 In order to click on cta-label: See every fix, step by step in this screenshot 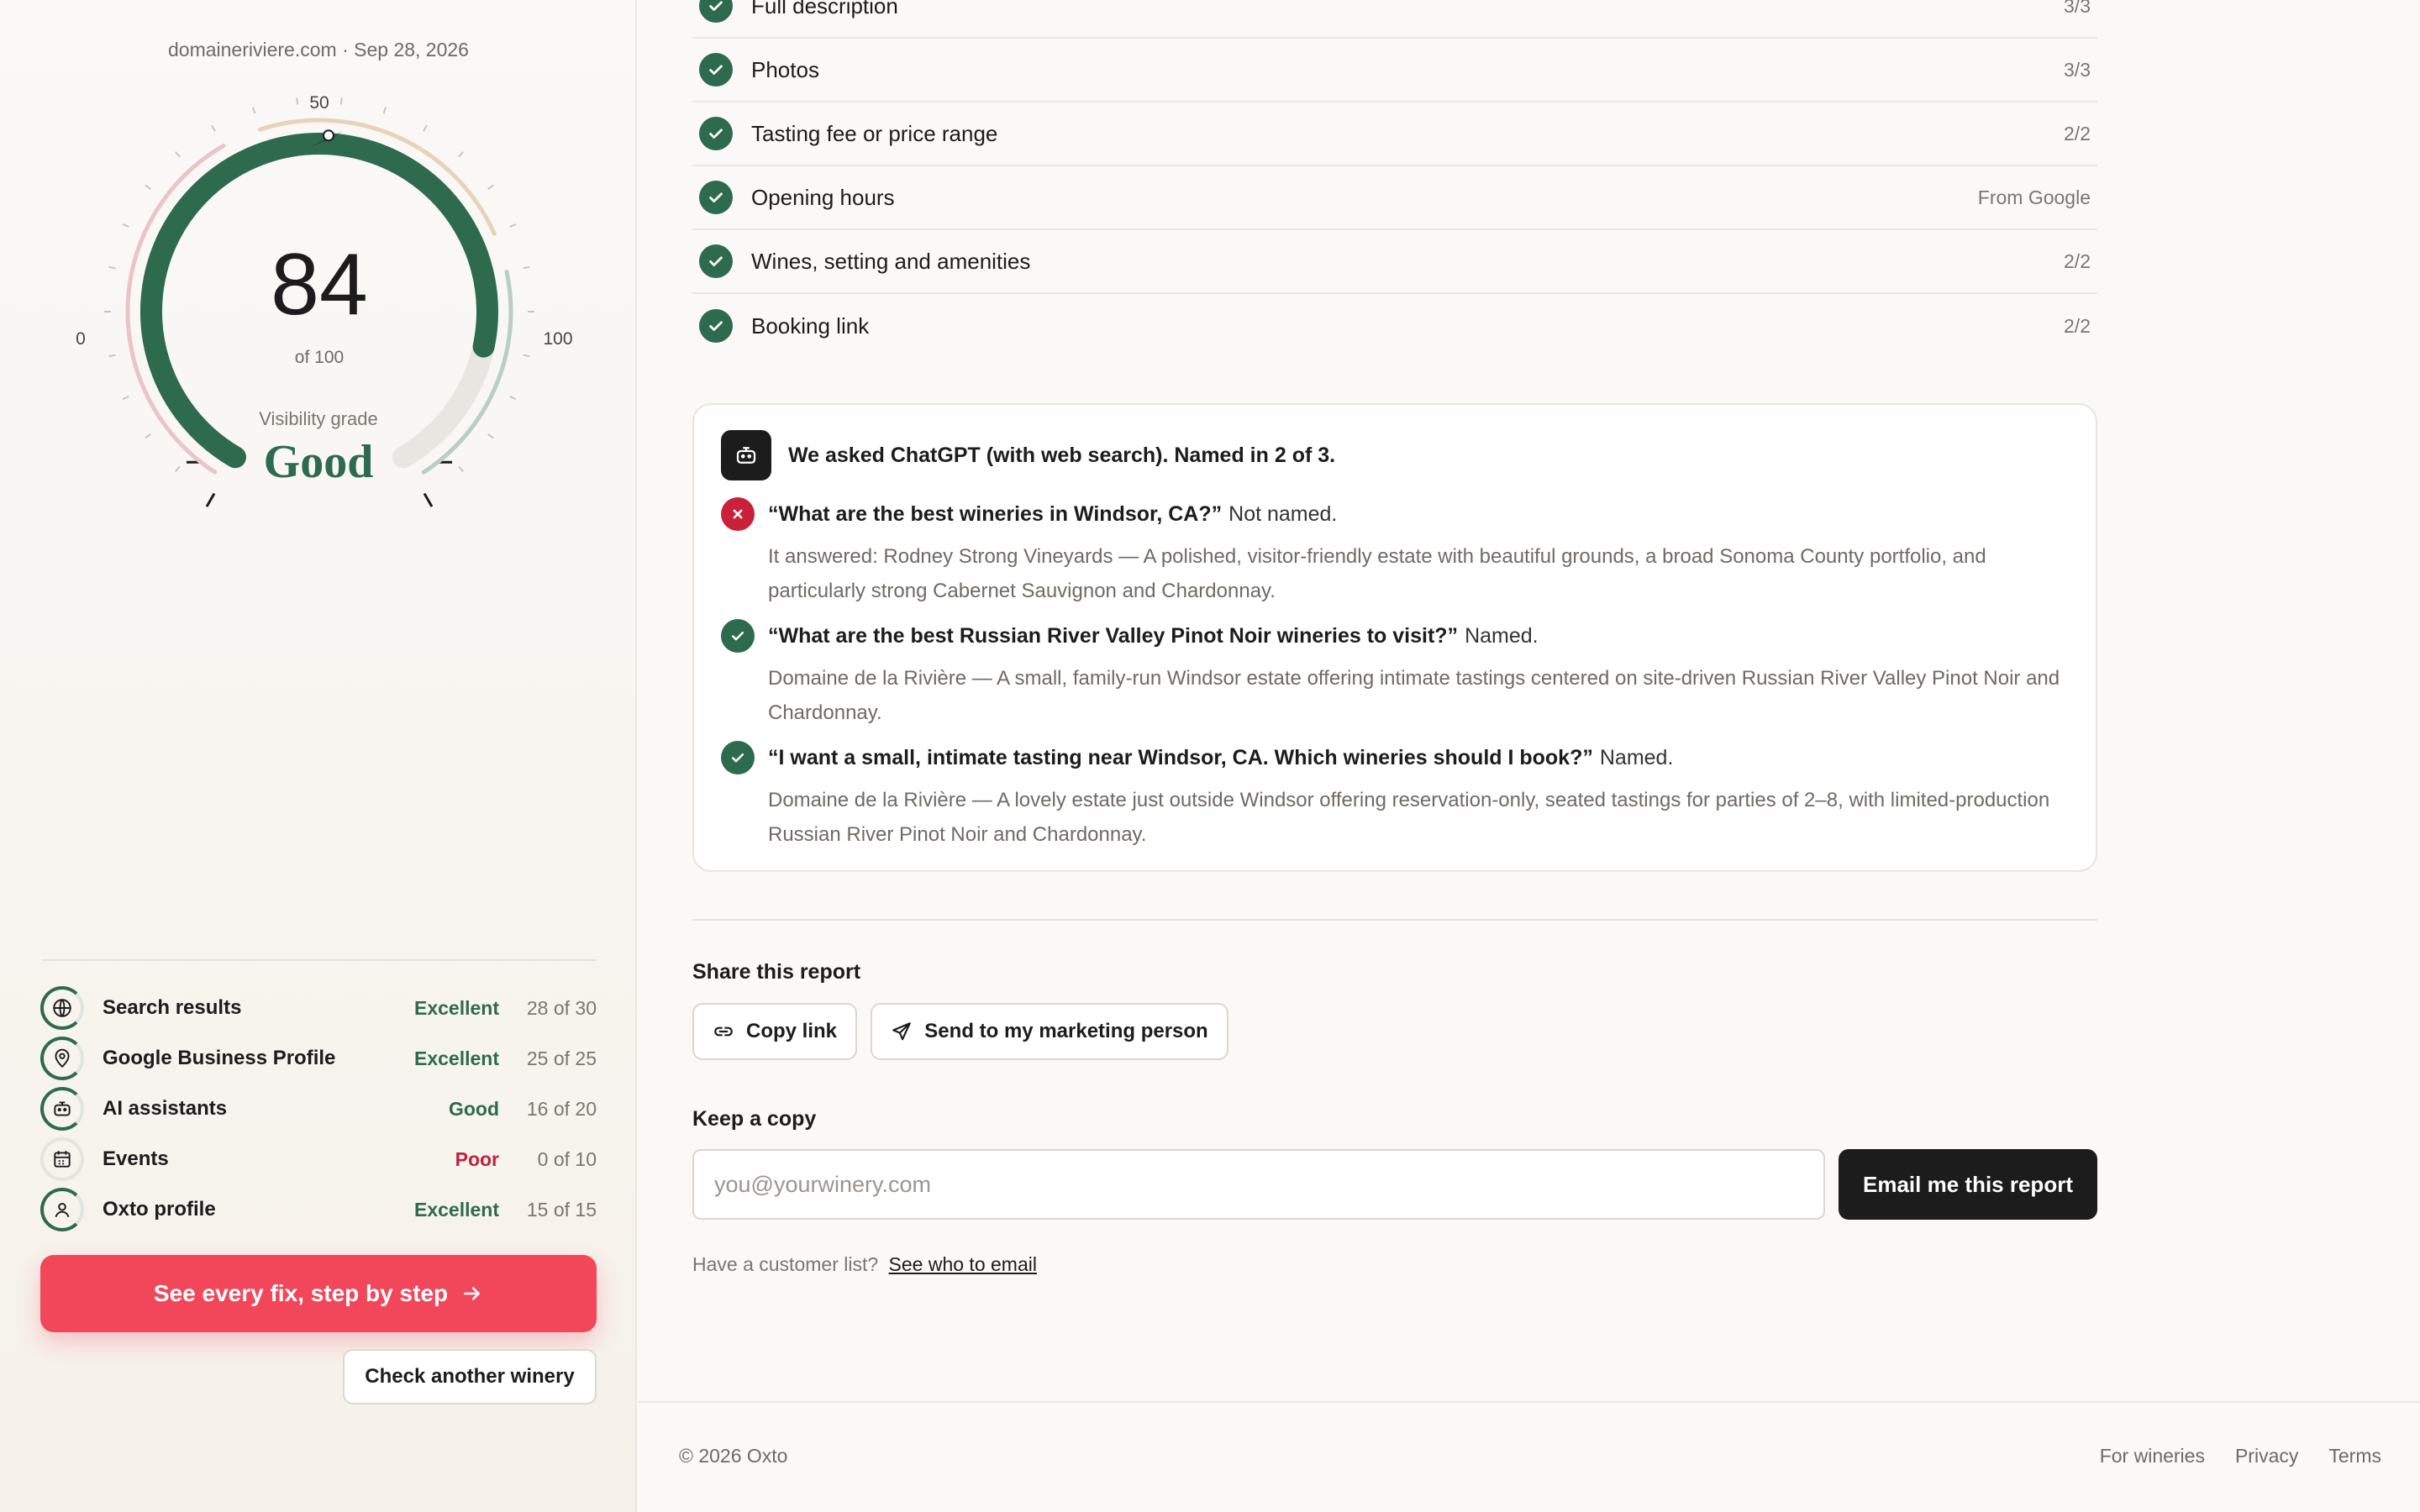, I will do `click(301, 1293)`.